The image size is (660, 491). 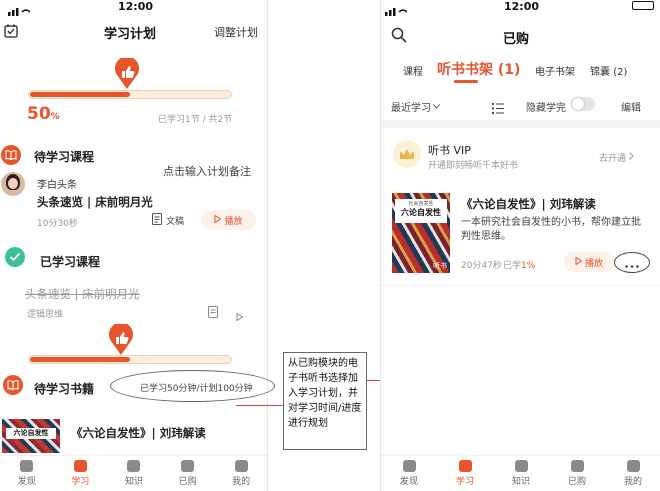 What do you see at coordinates (80, 94) in the screenshot?
I see `plan-progress-fill` at bounding box center [80, 94].